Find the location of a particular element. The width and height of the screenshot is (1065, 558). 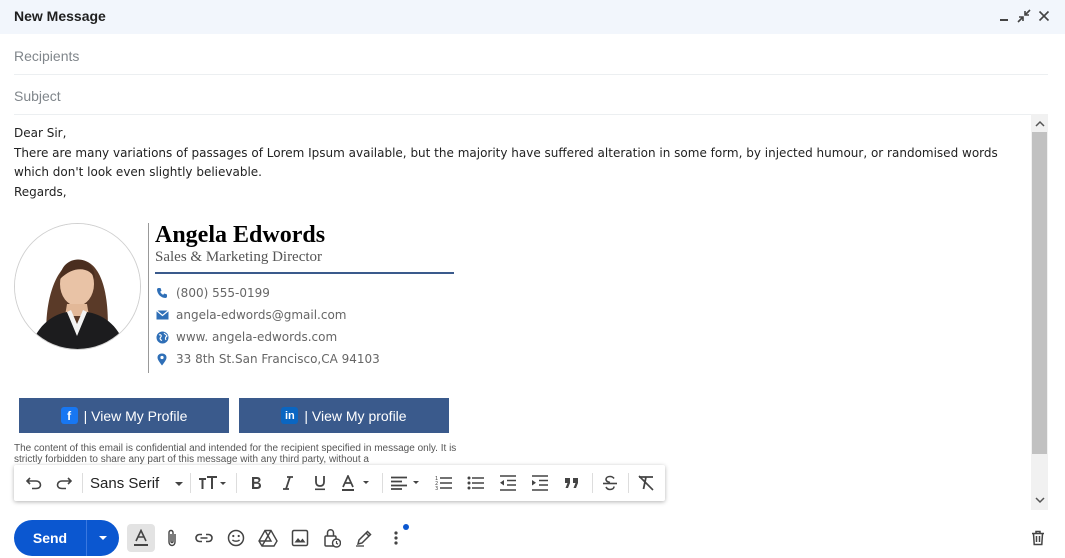

mail-icon is located at coordinates (162, 315).